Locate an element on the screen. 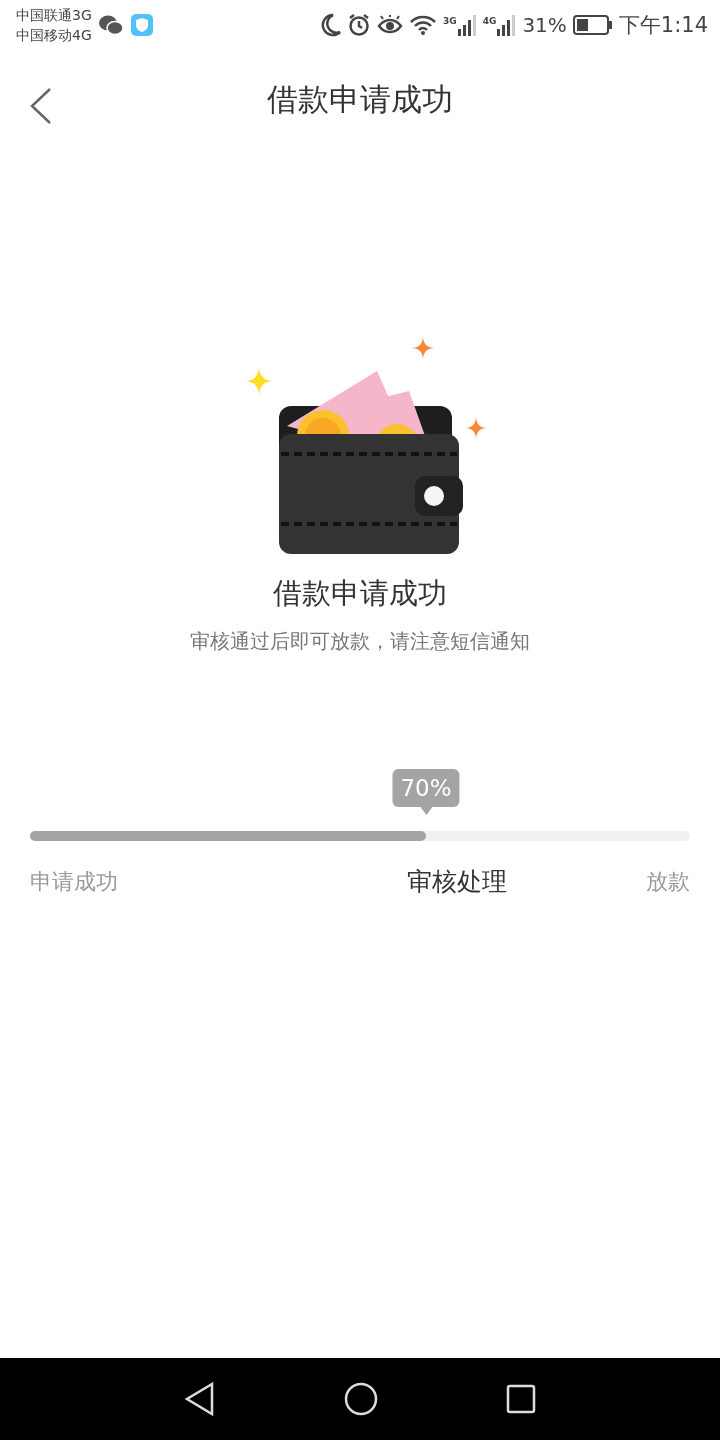 Image resolution: width=720 pixels, height=1440 pixels. circle-icon is located at coordinates (361, 1399).